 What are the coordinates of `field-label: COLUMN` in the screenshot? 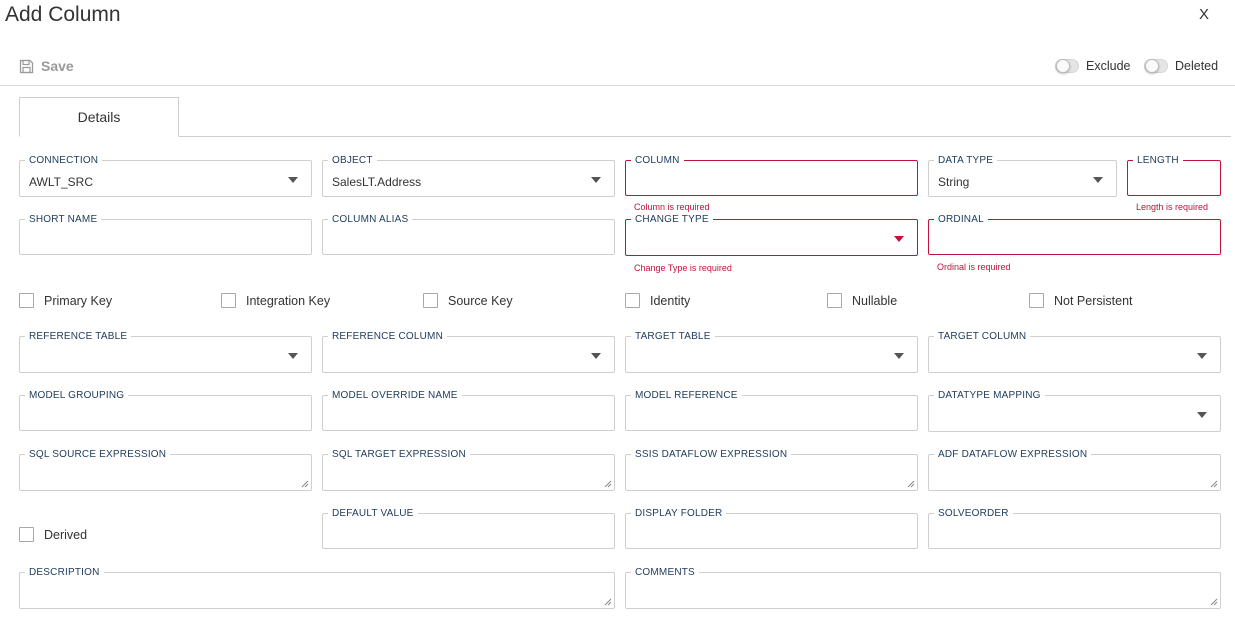 It's located at (657, 160).